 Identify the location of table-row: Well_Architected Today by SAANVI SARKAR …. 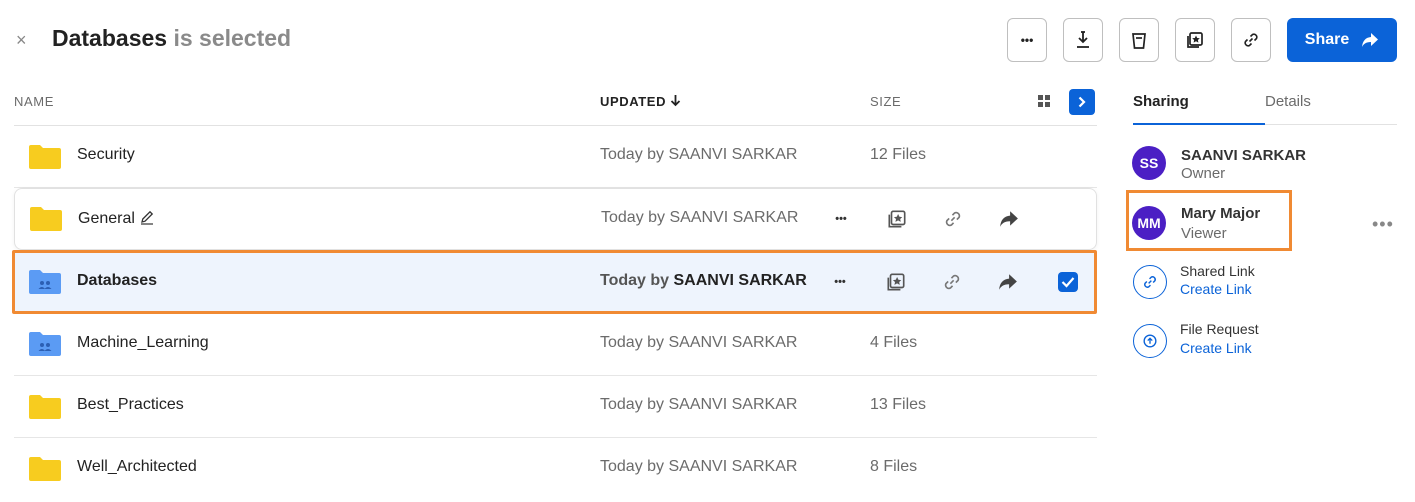
(555, 469).